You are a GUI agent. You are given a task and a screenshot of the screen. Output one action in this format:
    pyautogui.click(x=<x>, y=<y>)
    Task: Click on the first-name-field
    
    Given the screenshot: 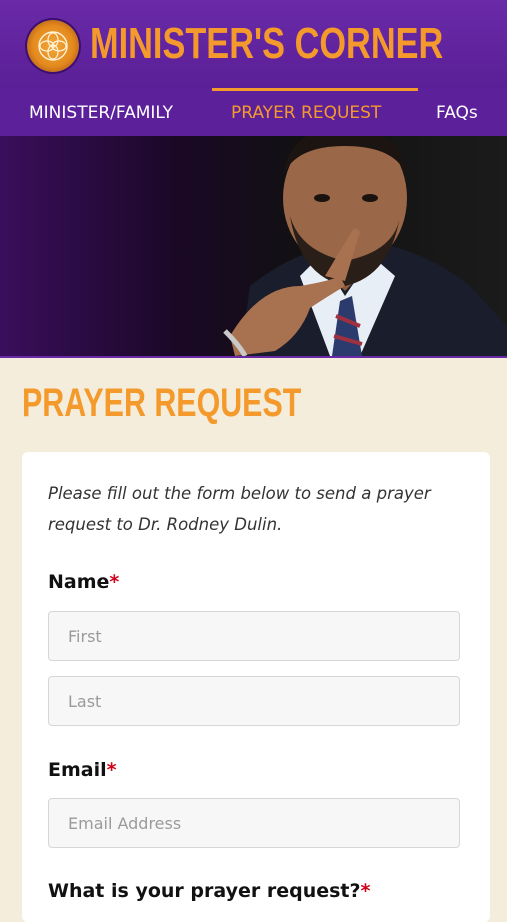 What is the action you would take?
    pyautogui.click(x=254, y=636)
    